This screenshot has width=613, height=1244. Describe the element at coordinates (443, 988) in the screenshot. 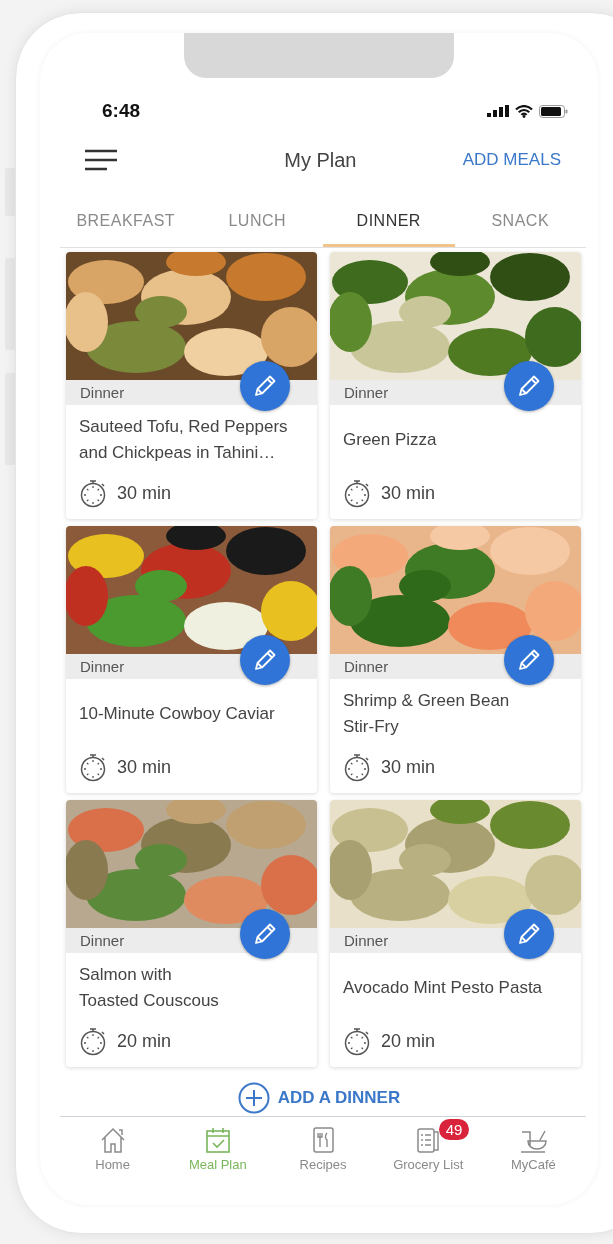

I see `meal-title: Avocado Mint Pesto Pasta` at that location.